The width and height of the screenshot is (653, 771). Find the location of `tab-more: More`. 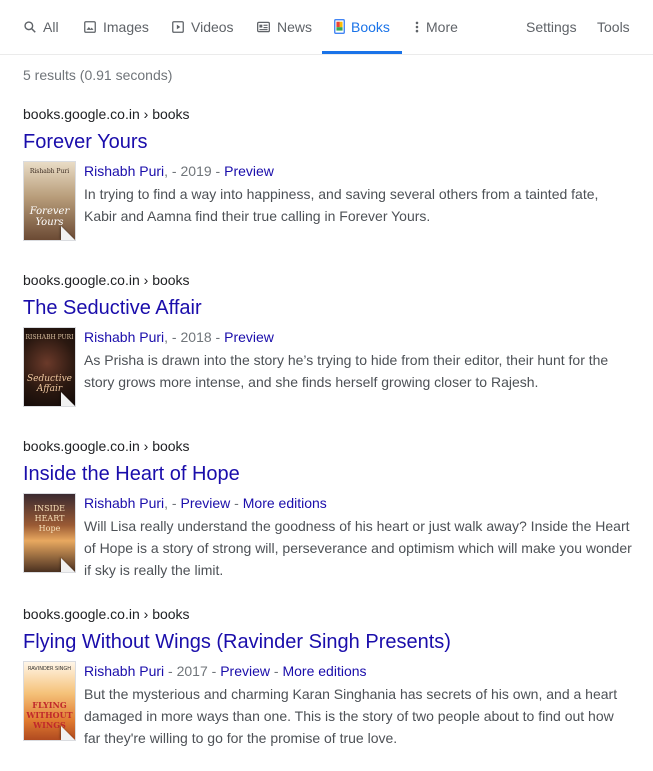

tab-more: More is located at coordinates (436, 26).